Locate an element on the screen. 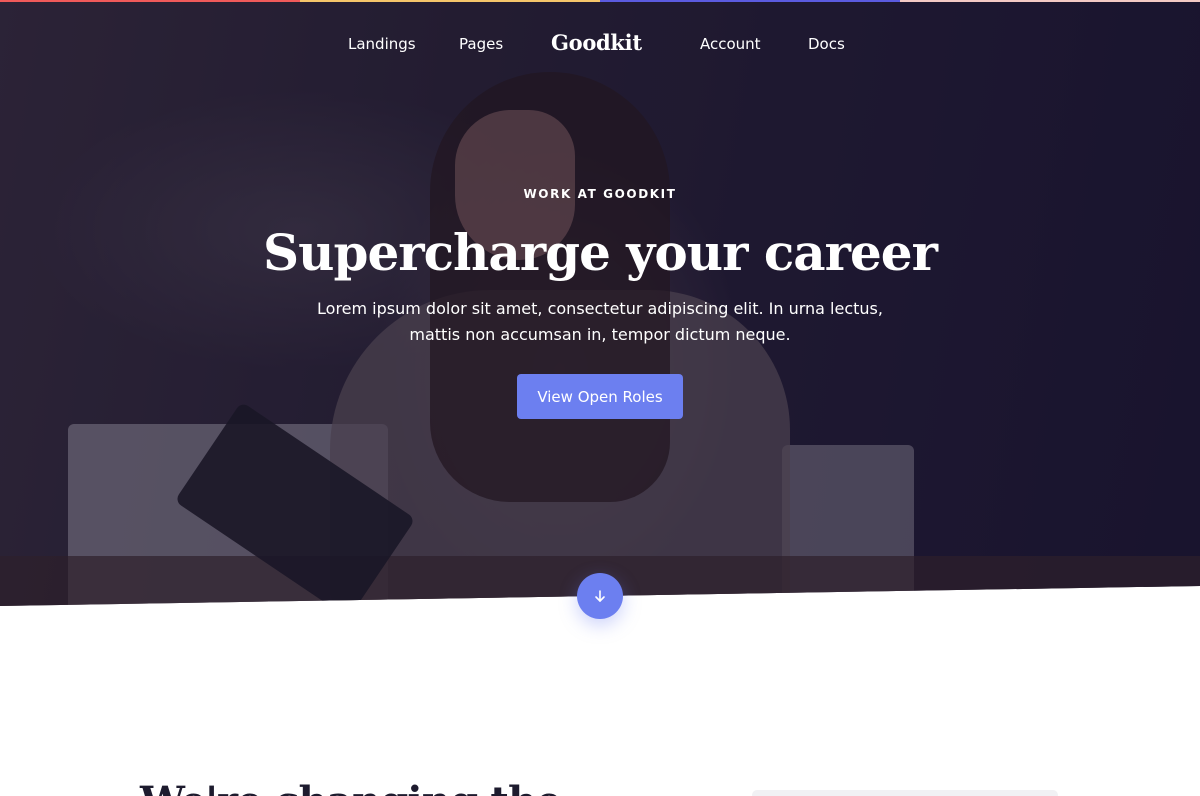 This screenshot has height=796, width=1200. arrow-down-icon is located at coordinates (600, 596).